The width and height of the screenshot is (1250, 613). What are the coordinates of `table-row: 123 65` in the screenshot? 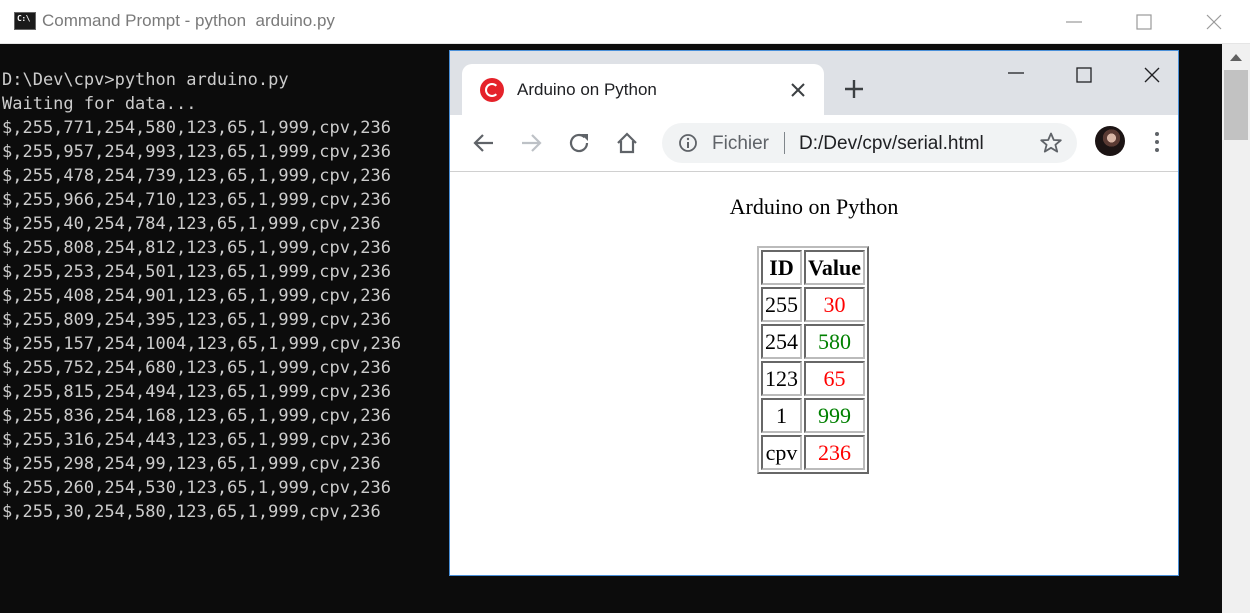 It's located at (813, 378).